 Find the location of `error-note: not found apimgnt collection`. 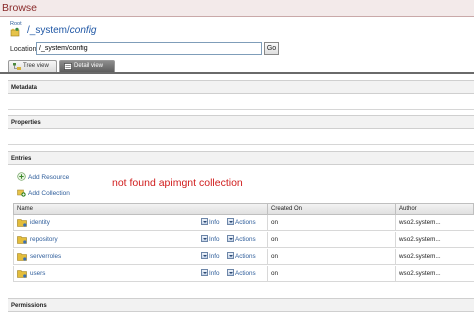

error-note: not found apimgnt collection is located at coordinates (177, 183).